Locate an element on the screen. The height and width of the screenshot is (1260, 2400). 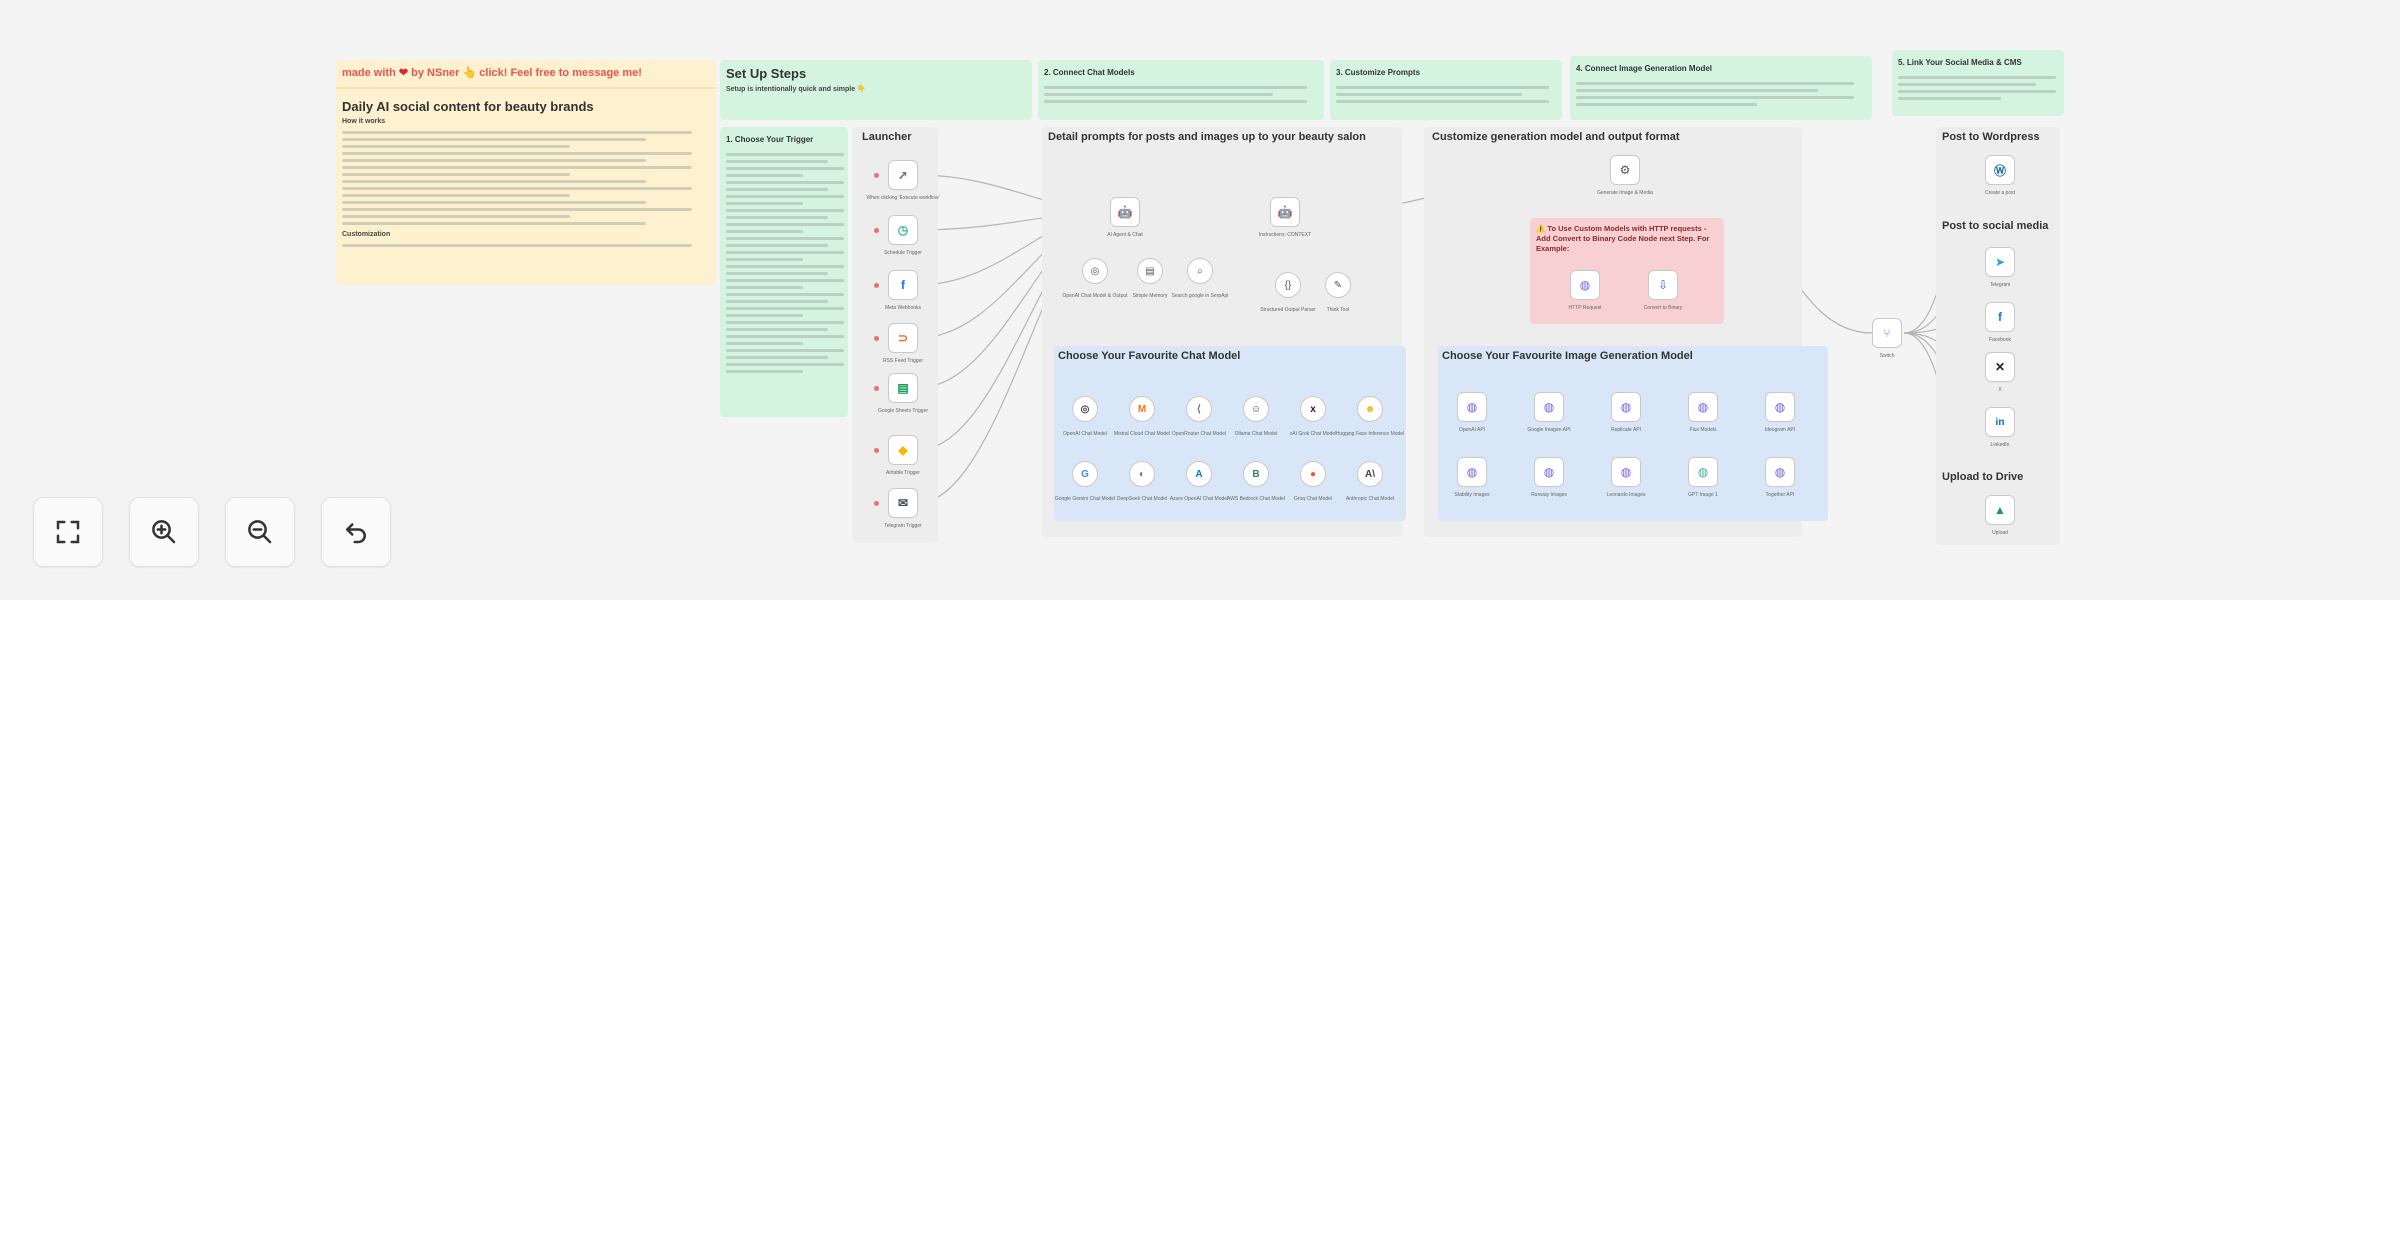
image-model-node: ◍ Flux Models is located at coordinates (1703, 412).